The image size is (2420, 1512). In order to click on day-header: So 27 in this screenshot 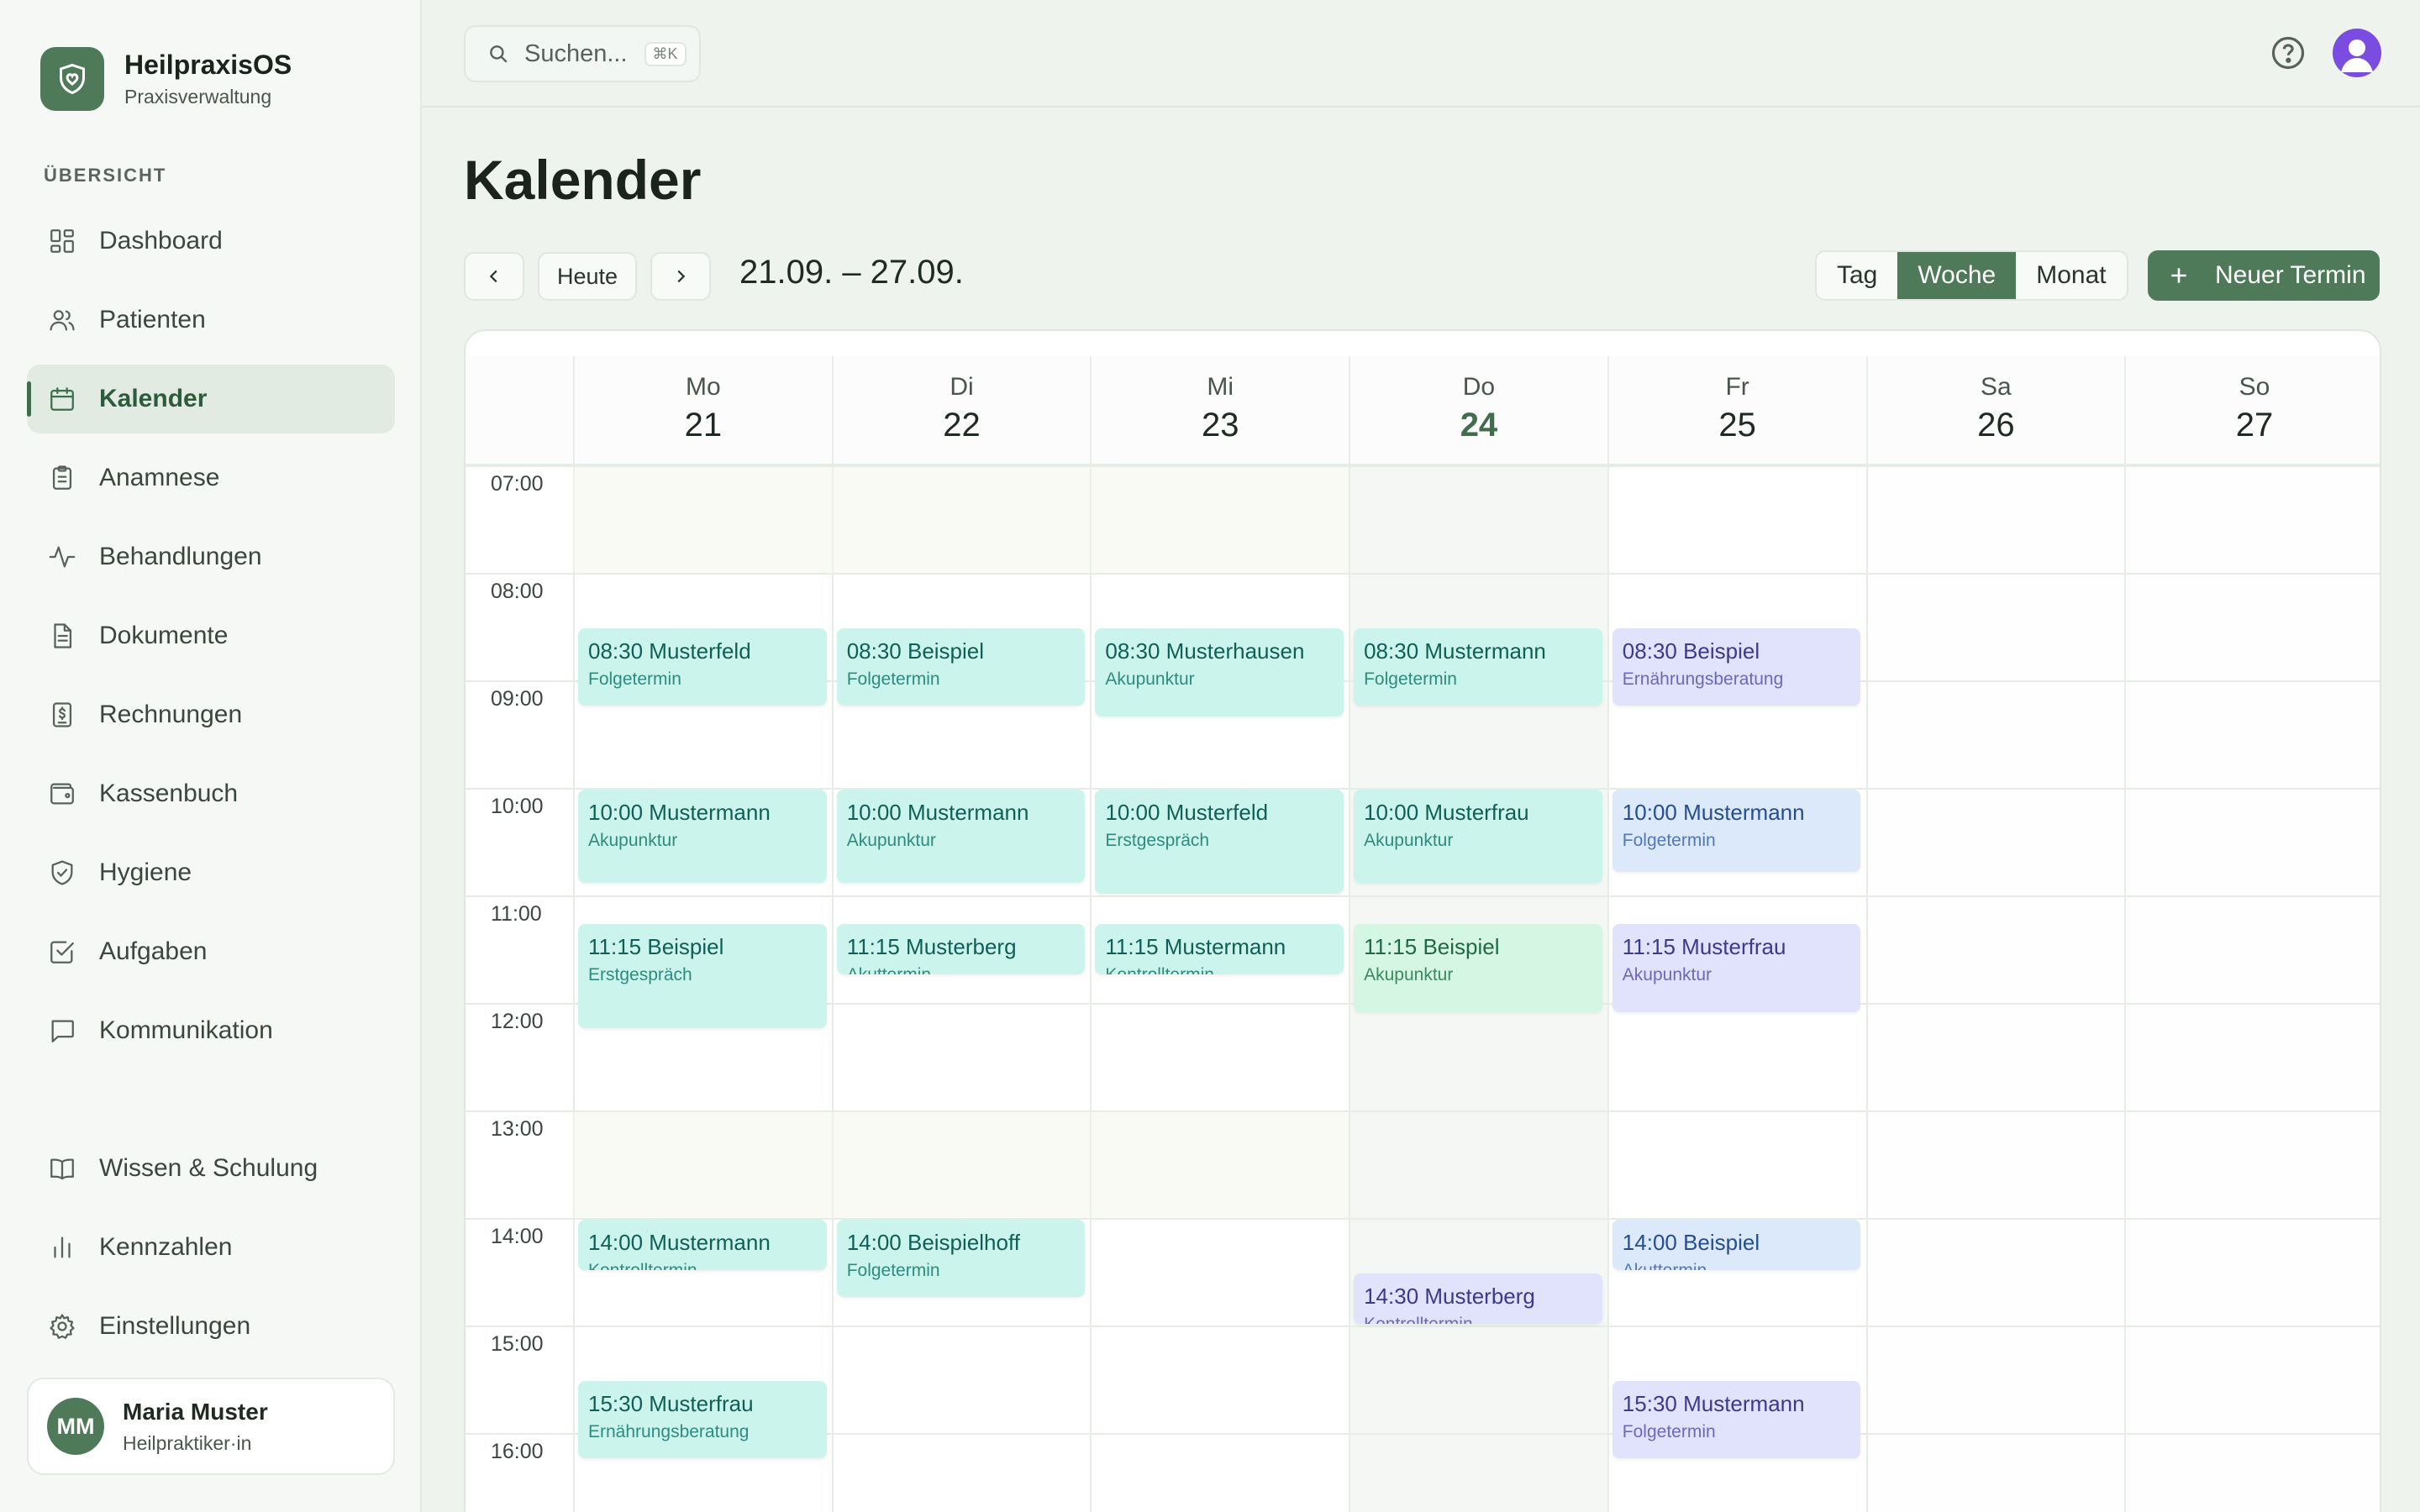, I will do `click(2252, 410)`.